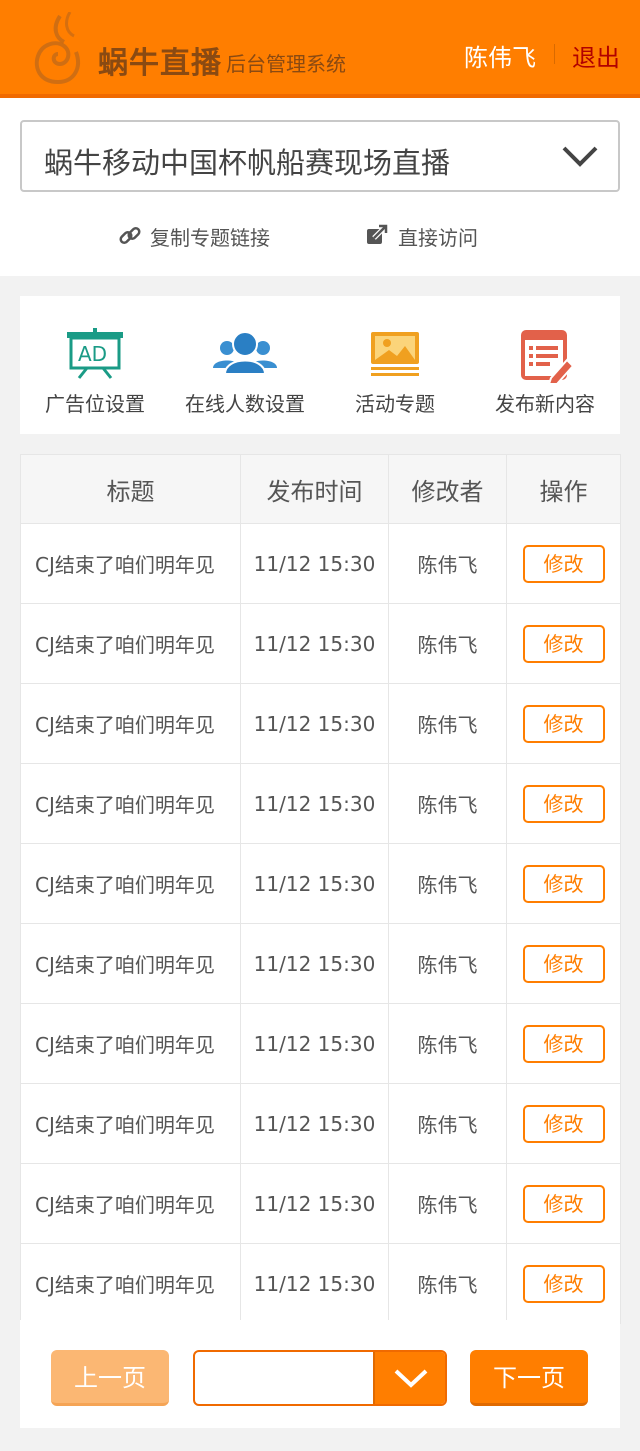  Describe the element at coordinates (95, 404) in the screenshot. I see `ad-slot-settings-label: 广告位设置` at that location.